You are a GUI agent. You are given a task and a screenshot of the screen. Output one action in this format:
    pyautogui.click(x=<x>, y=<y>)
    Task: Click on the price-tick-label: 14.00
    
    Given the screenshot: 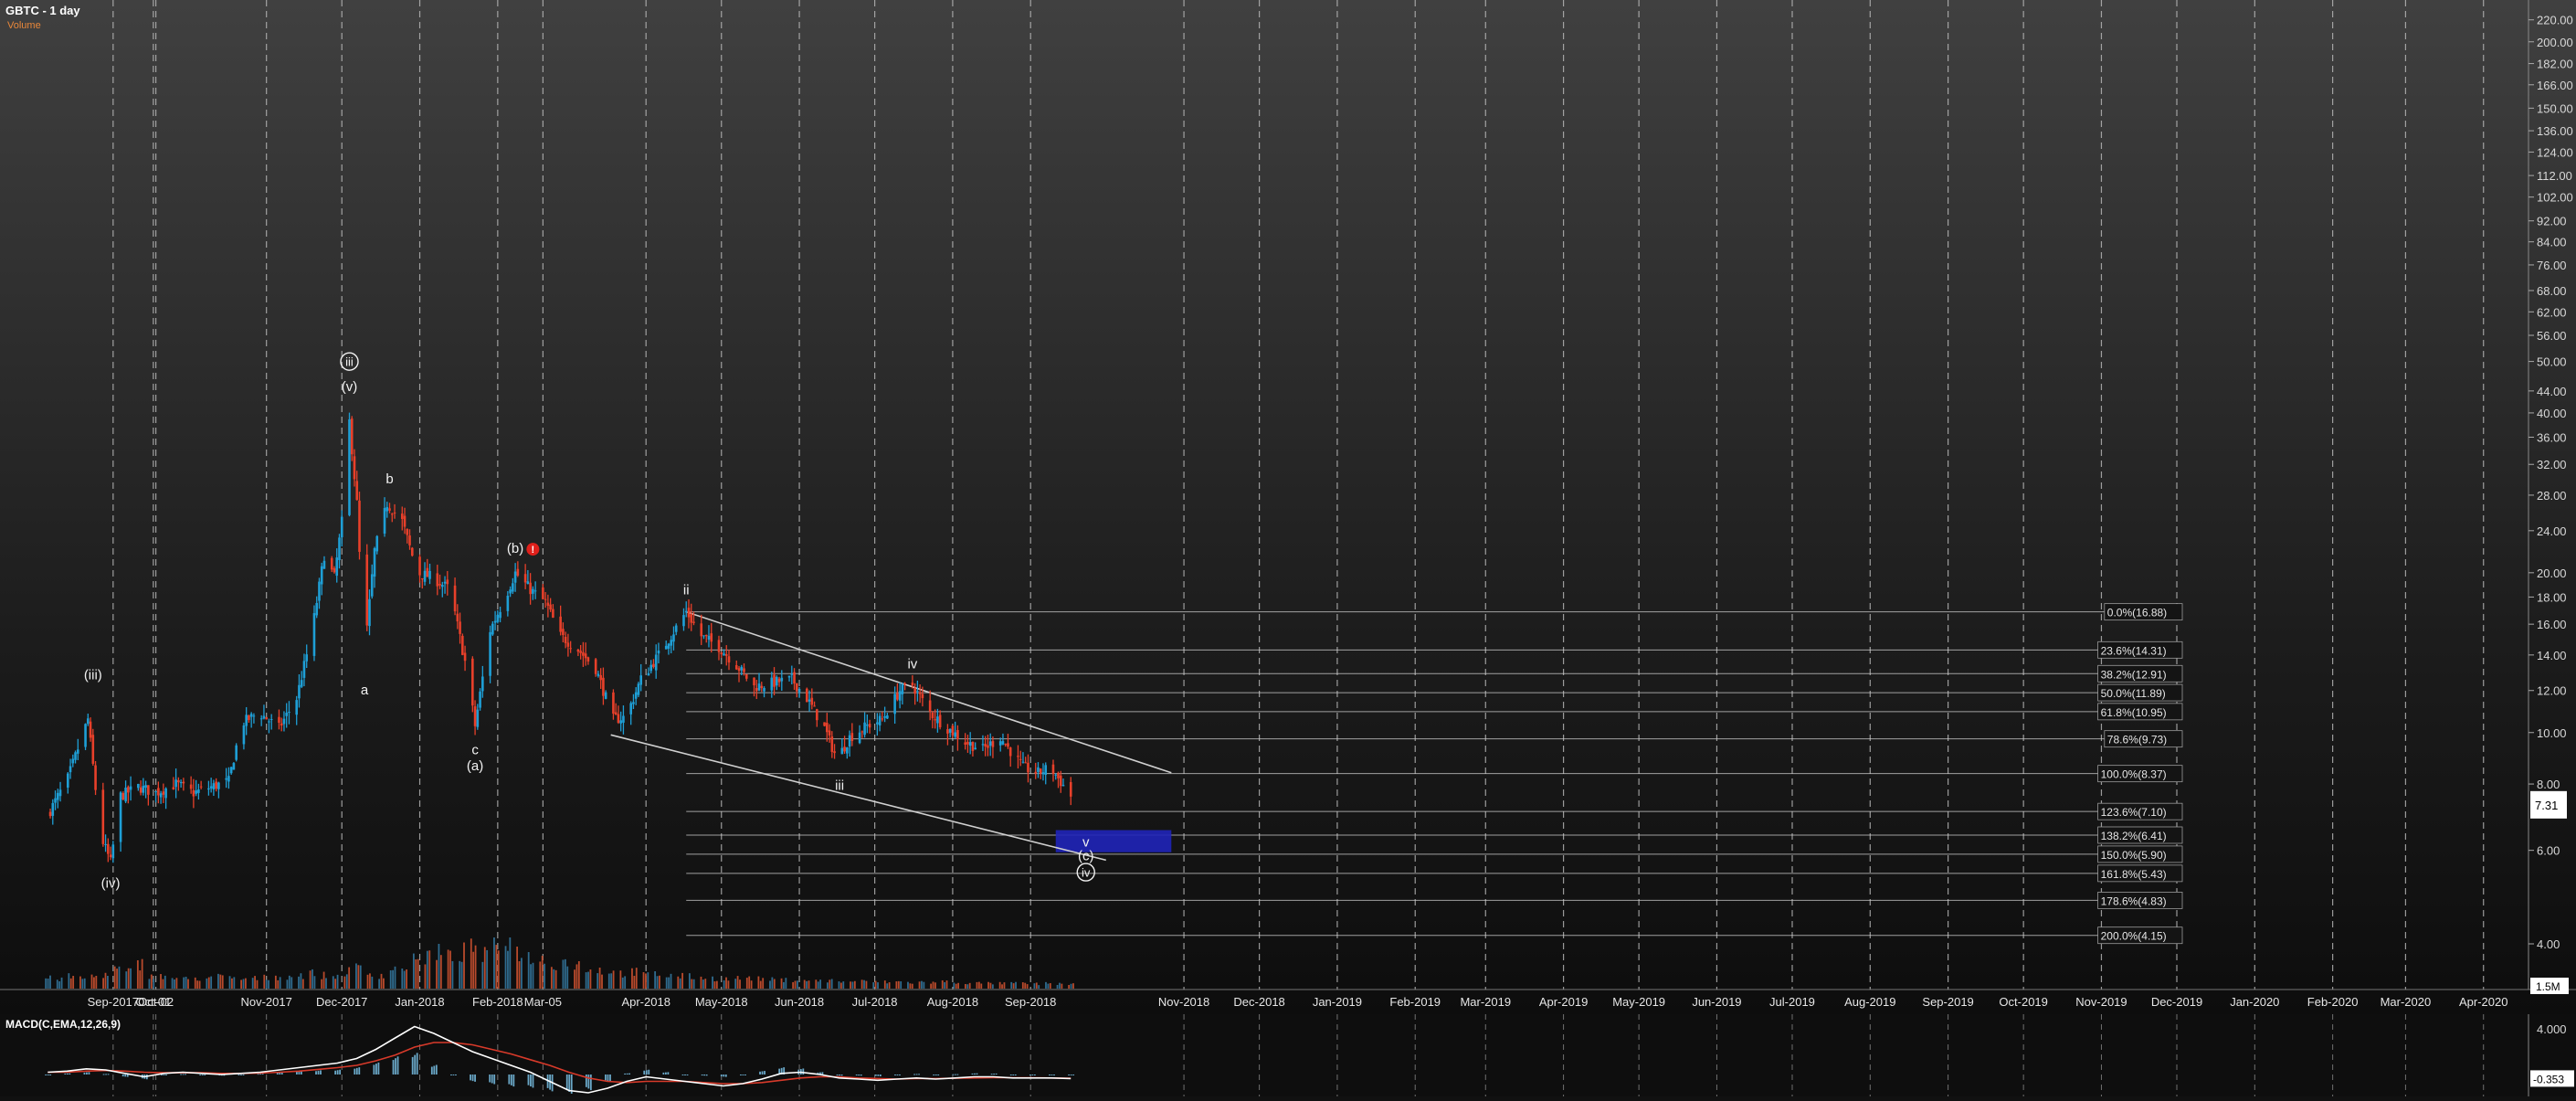 What is the action you would take?
    pyautogui.click(x=2552, y=655)
    